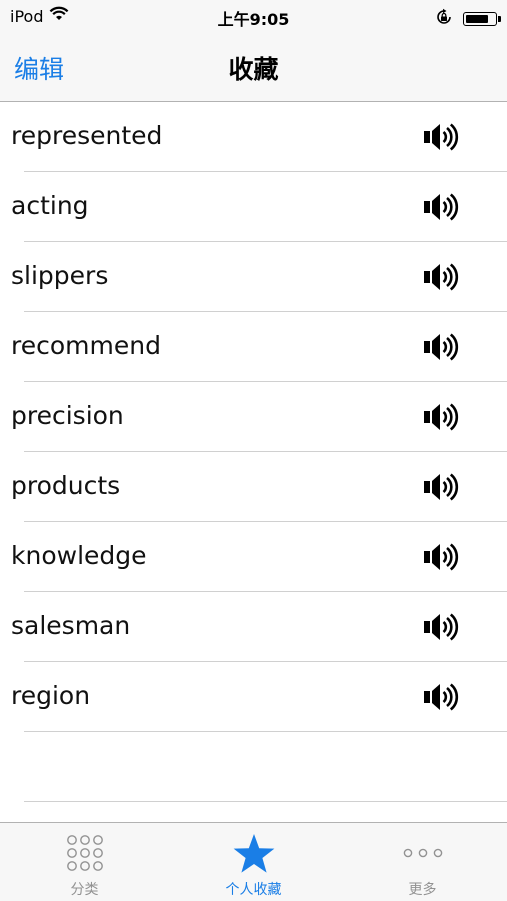 The image size is (507, 901). I want to click on grid-dots-icon, so click(85, 855).